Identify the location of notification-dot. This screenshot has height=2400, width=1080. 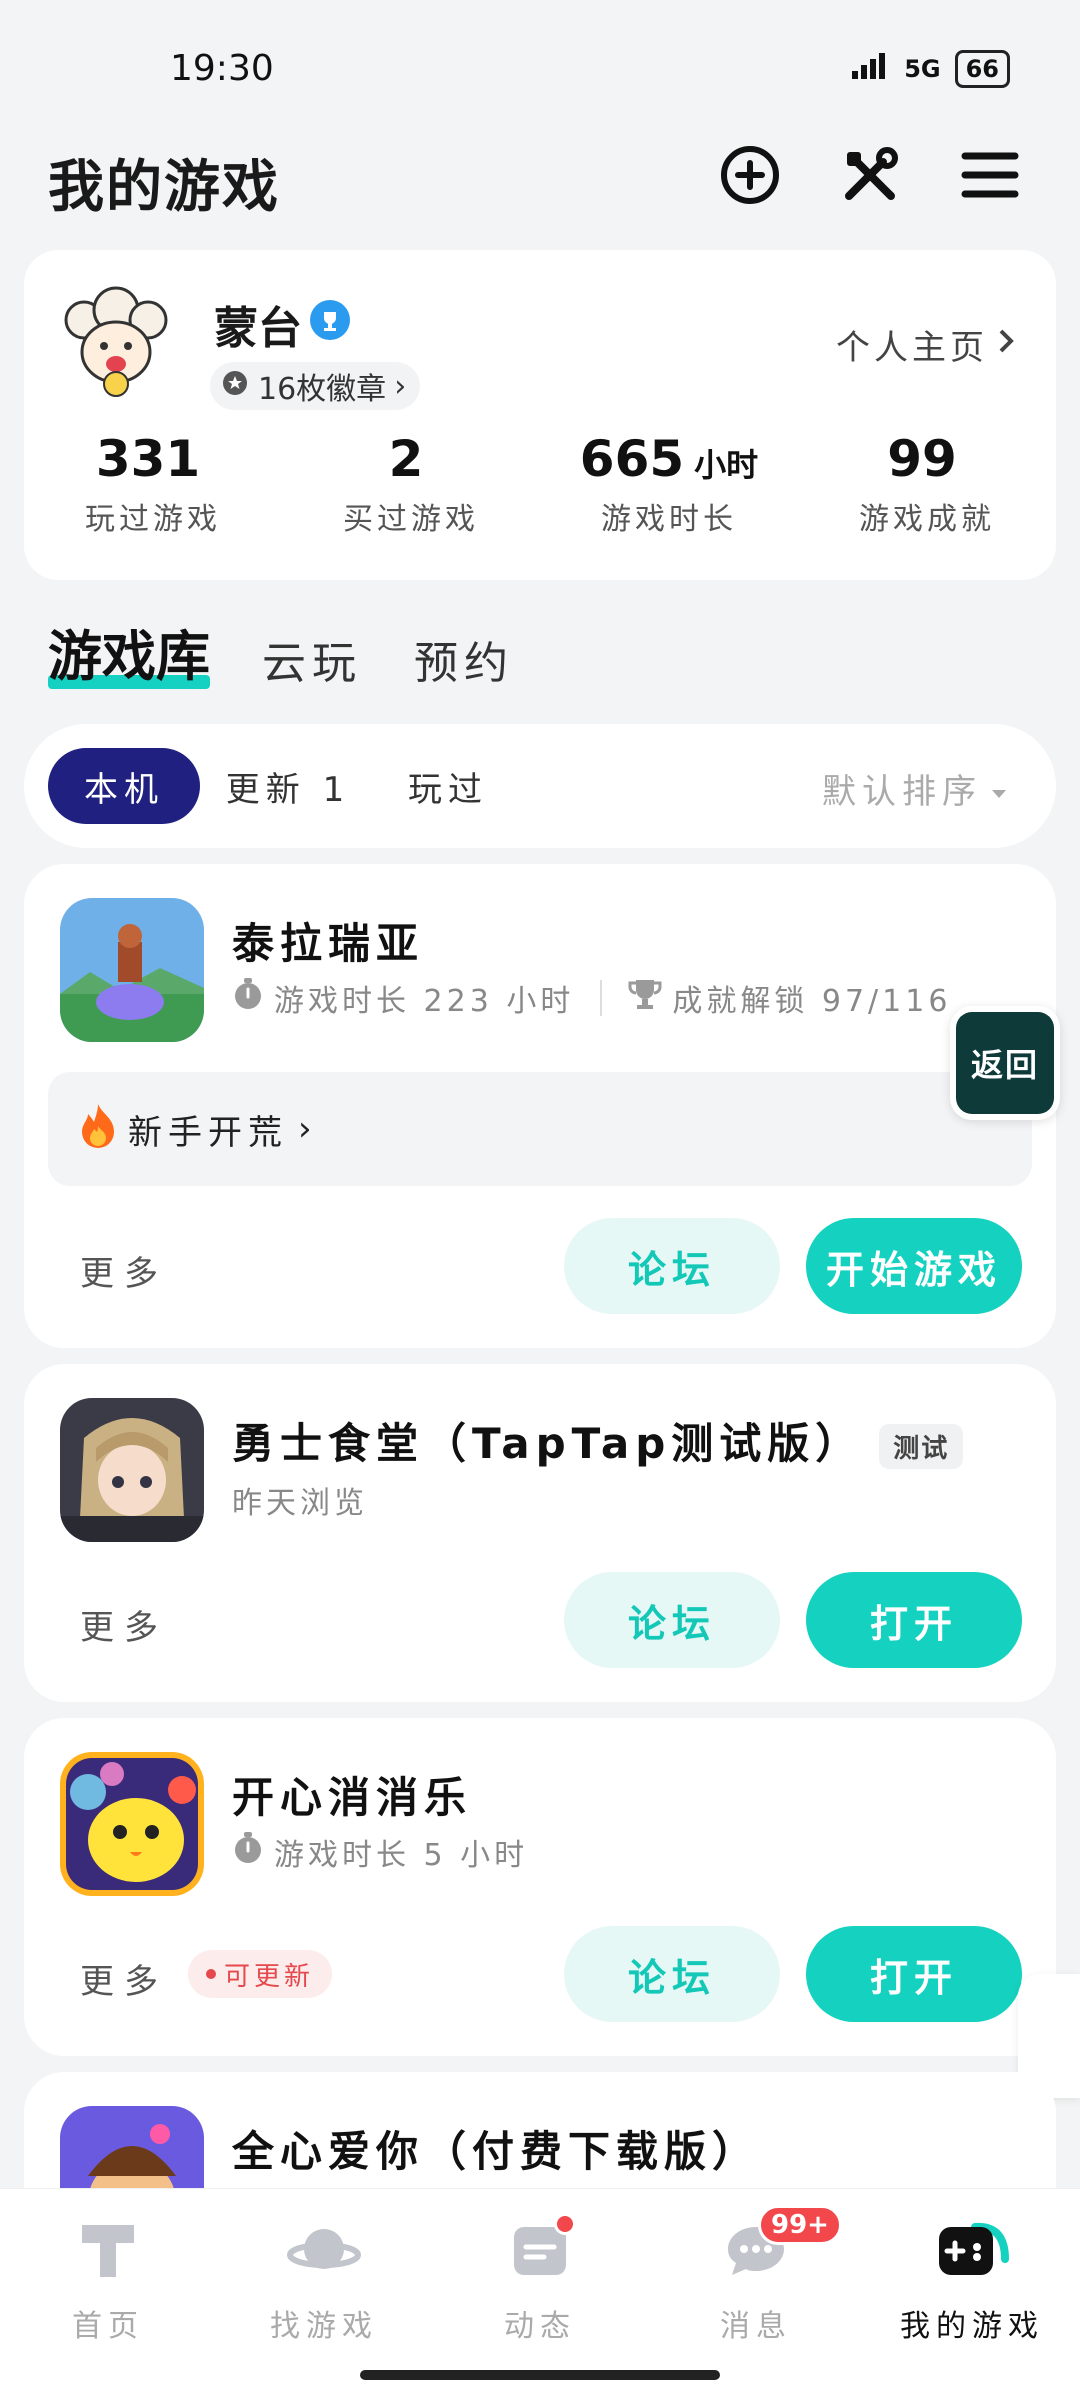
(565, 2224).